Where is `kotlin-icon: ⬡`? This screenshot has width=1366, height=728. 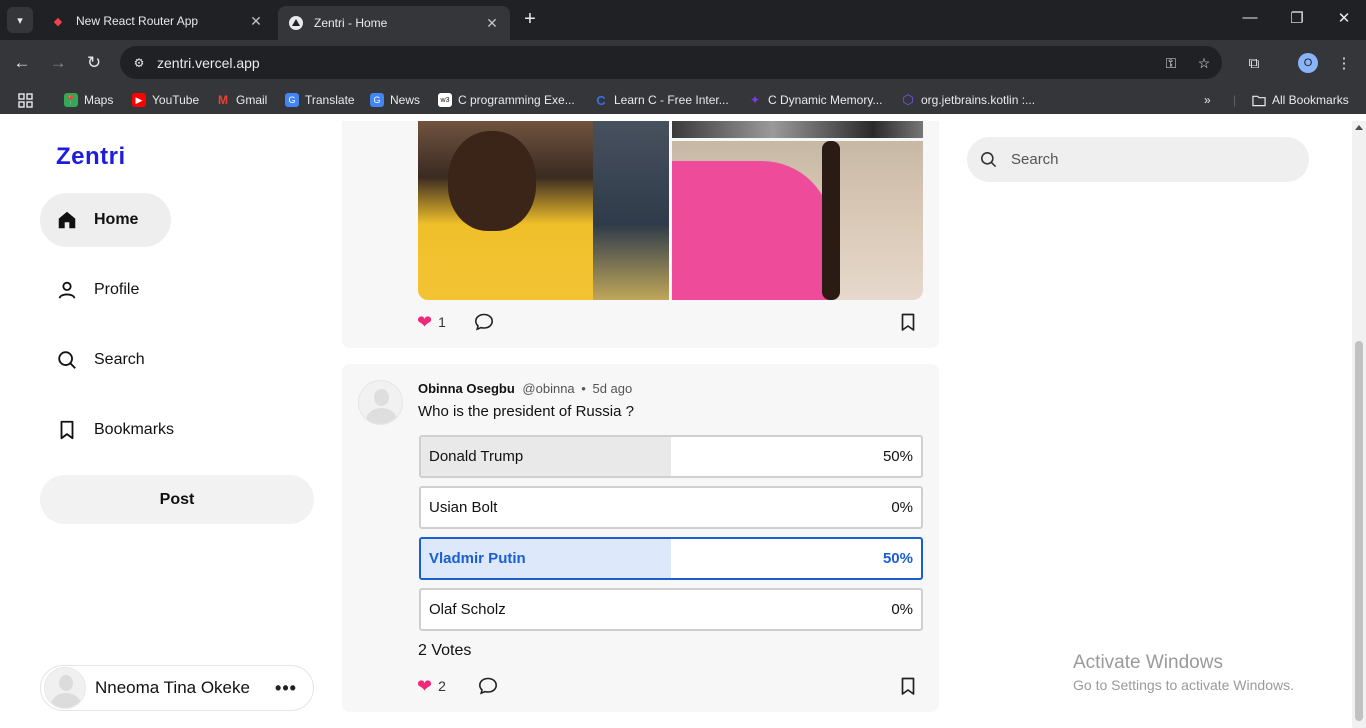 kotlin-icon: ⬡ is located at coordinates (908, 99).